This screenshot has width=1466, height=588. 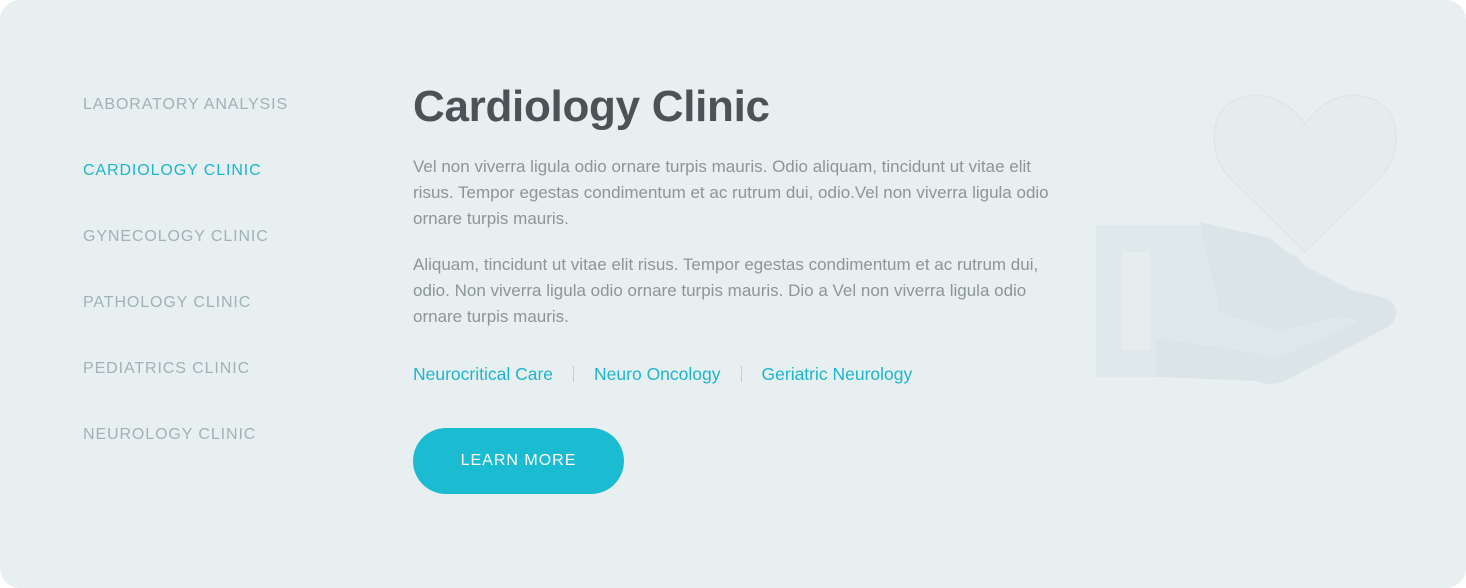 I want to click on link-neurocritical-care: Neurocritical Care, so click(x=483, y=374).